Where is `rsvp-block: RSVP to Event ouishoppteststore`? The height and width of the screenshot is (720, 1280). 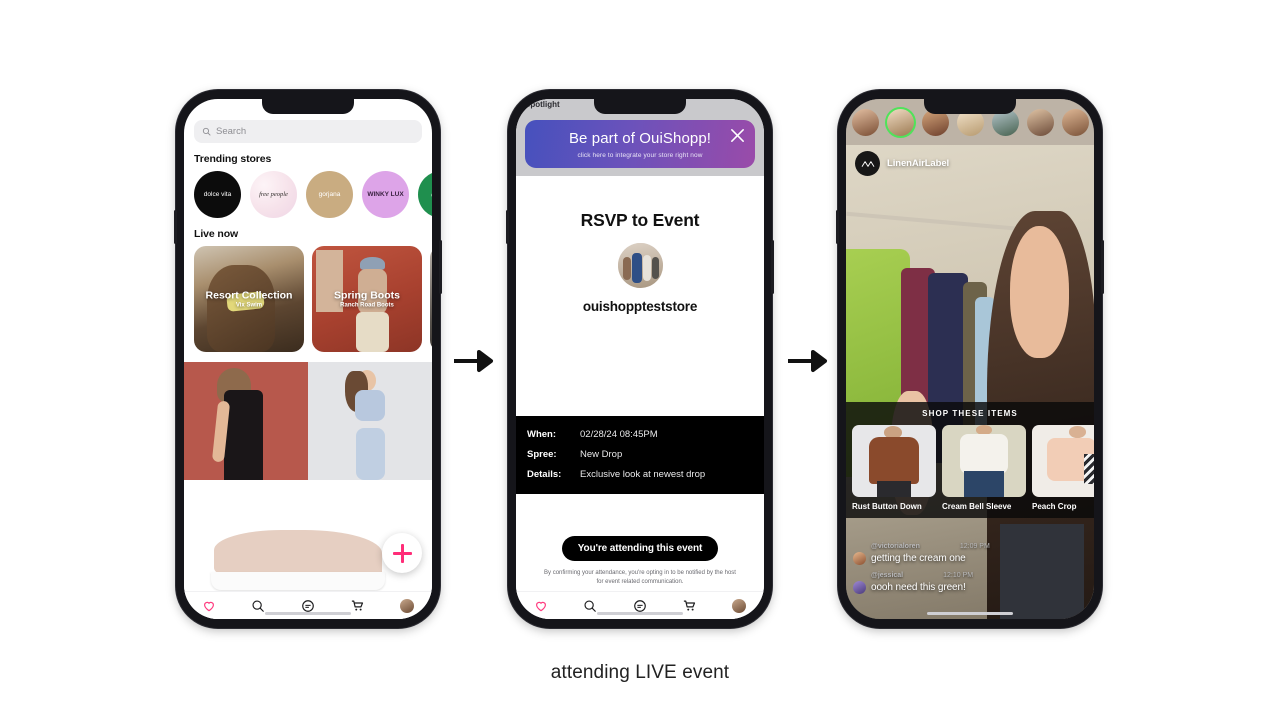 rsvp-block: RSVP to Event ouishoppteststore is located at coordinates (640, 296).